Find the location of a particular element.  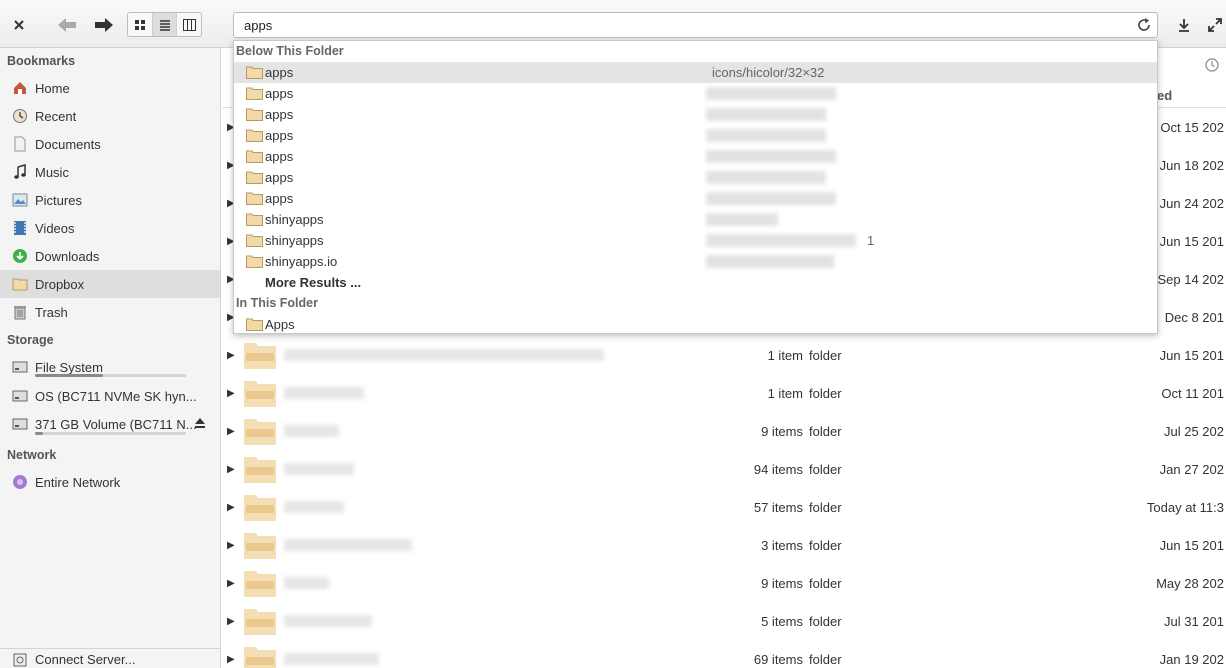

sidebar-item-documents: Documents is located at coordinates (110, 144).